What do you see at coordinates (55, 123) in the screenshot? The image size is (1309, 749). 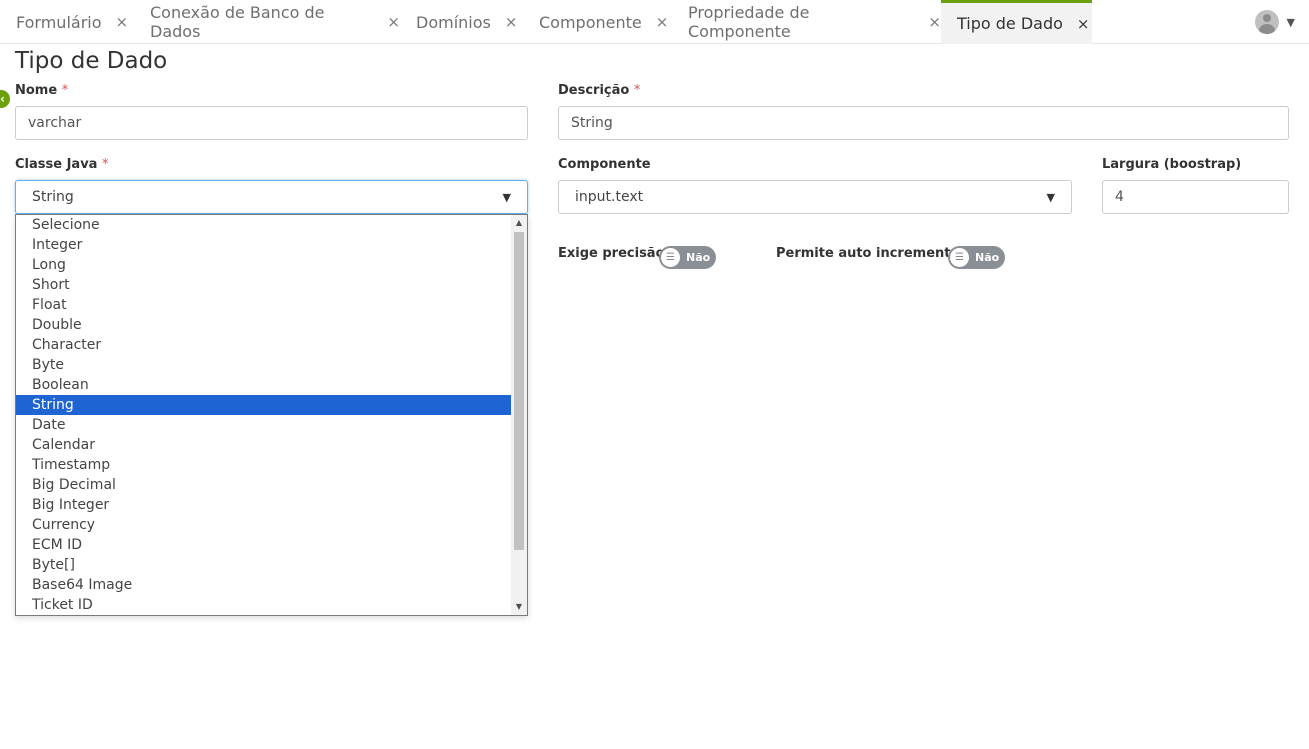 I see `nome-value: varchar` at bounding box center [55, 123].